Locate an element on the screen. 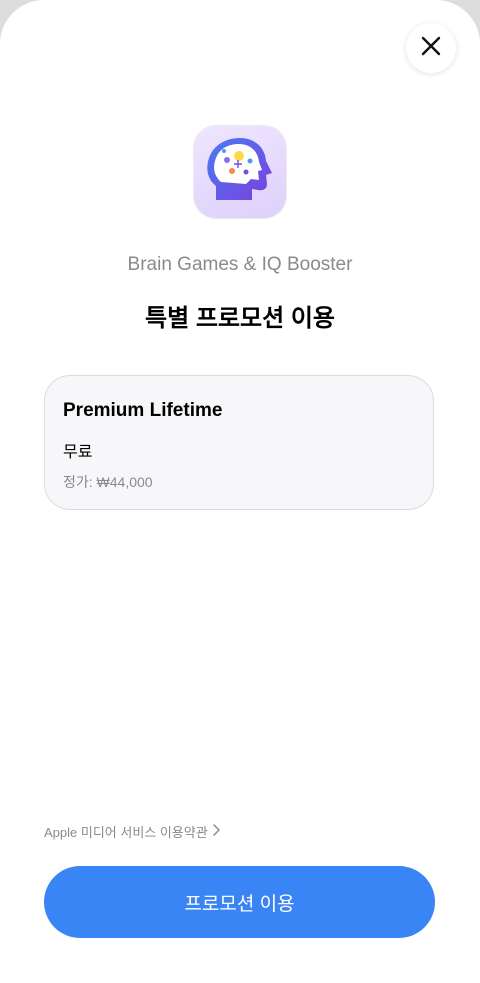 The image size is (480, 983). brain-head-icon is located at coordinates (239, 169).